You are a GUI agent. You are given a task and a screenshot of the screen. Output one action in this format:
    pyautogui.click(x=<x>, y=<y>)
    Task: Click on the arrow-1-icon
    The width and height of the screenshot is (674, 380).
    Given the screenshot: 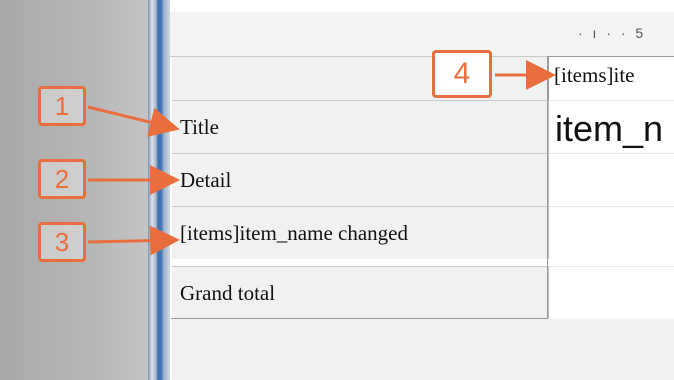 What is the action you would take?
    pyautogui.click(x=133, y=121)
    